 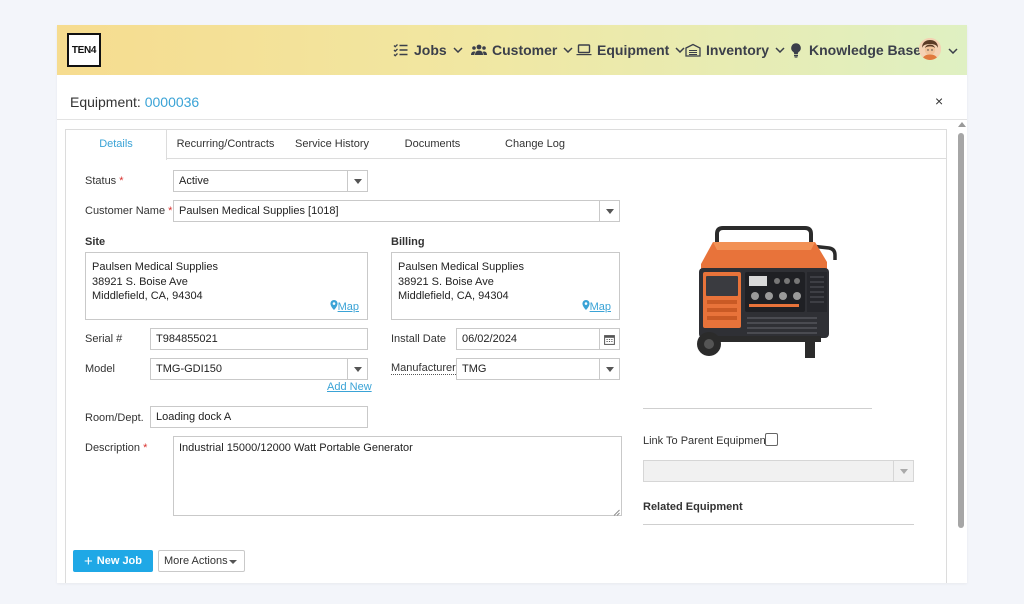 What do you see at coordinates (396, 211) in the screenshot?
I see `customer-name-select: Paulsen Medical Supplies [1018]` at bounding box center [396, 211].